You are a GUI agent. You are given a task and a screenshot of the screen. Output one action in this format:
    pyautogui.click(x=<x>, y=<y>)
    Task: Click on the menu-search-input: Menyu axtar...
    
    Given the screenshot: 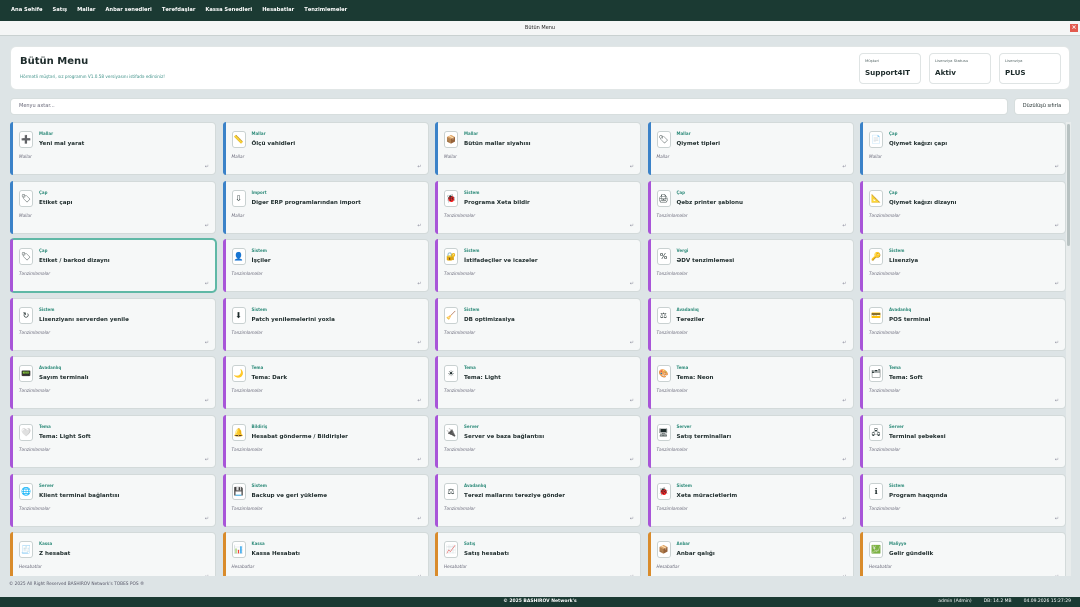 What is the action you would take?
    pyautogui.click(x=509, y=106)
    